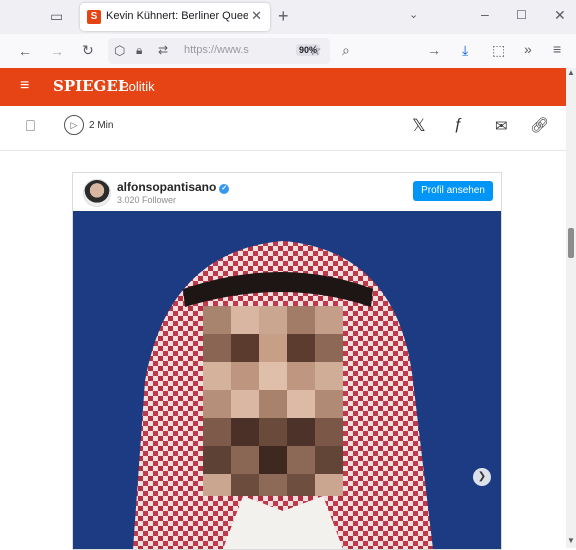  I want to click on follower-count: 3.020 Follower, so click(147, 200).